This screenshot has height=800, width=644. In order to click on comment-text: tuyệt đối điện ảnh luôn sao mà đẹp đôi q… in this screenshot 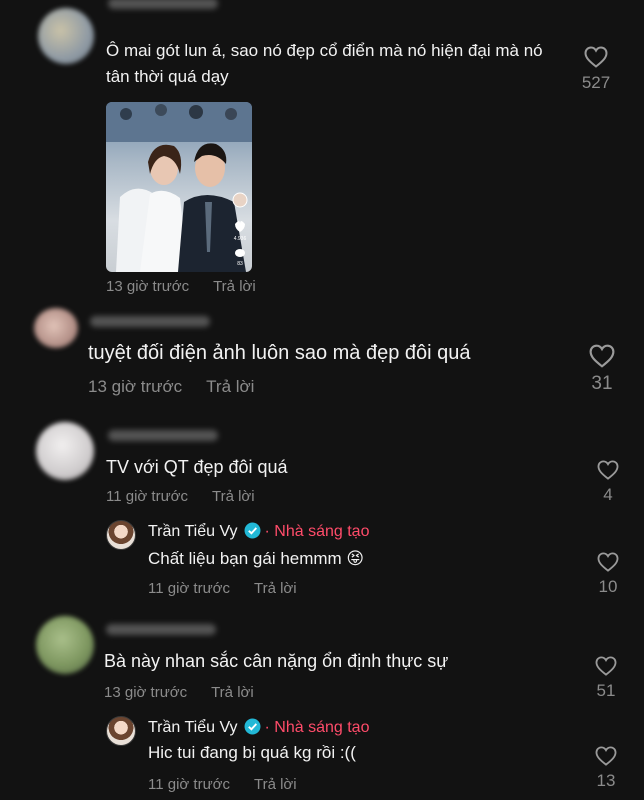, I will do `click(279, 353)`.